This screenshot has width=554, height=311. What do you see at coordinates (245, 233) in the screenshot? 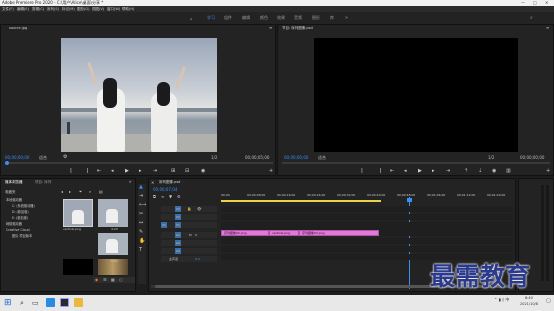
I see `clip-0: 序列图像02.png` at bounding box center [245, 233].